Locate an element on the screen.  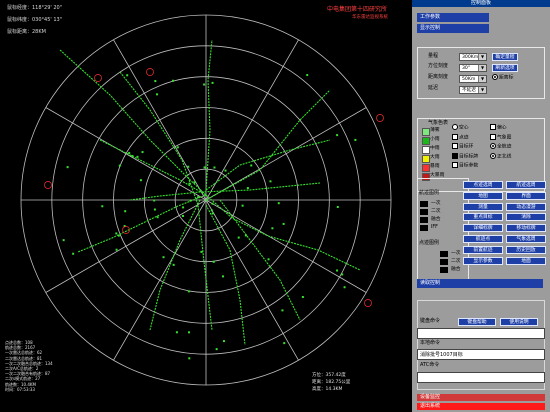
chevron-down-icon: ▼ is located at coordinates (482, 68).